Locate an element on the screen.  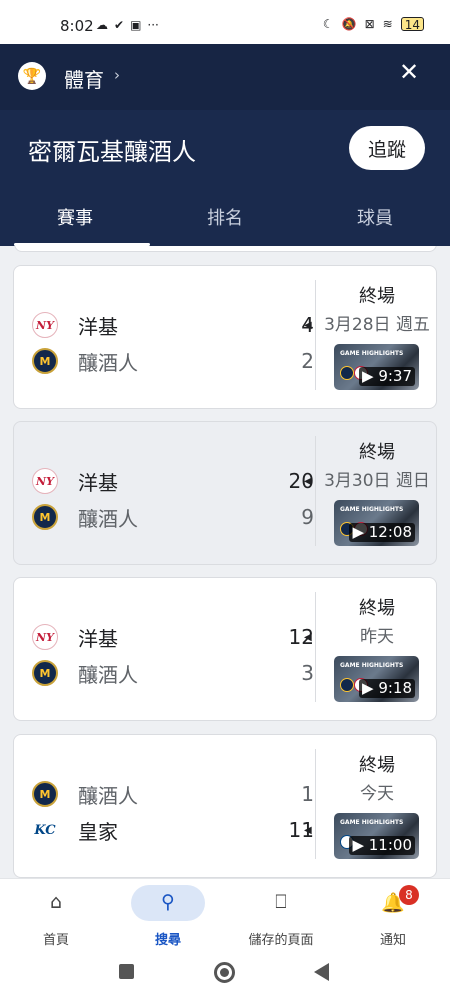
team-row: NY 洋基 12 is located at coordinates (173, 637).